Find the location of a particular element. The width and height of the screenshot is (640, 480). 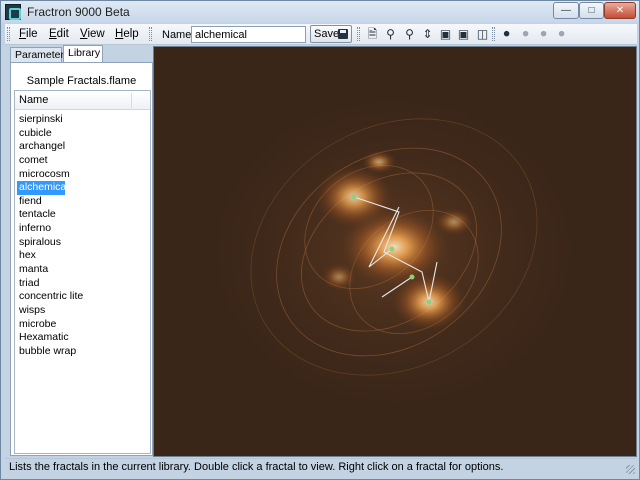

new-document-icon: 🗎 is located at coordinates (372, 34).